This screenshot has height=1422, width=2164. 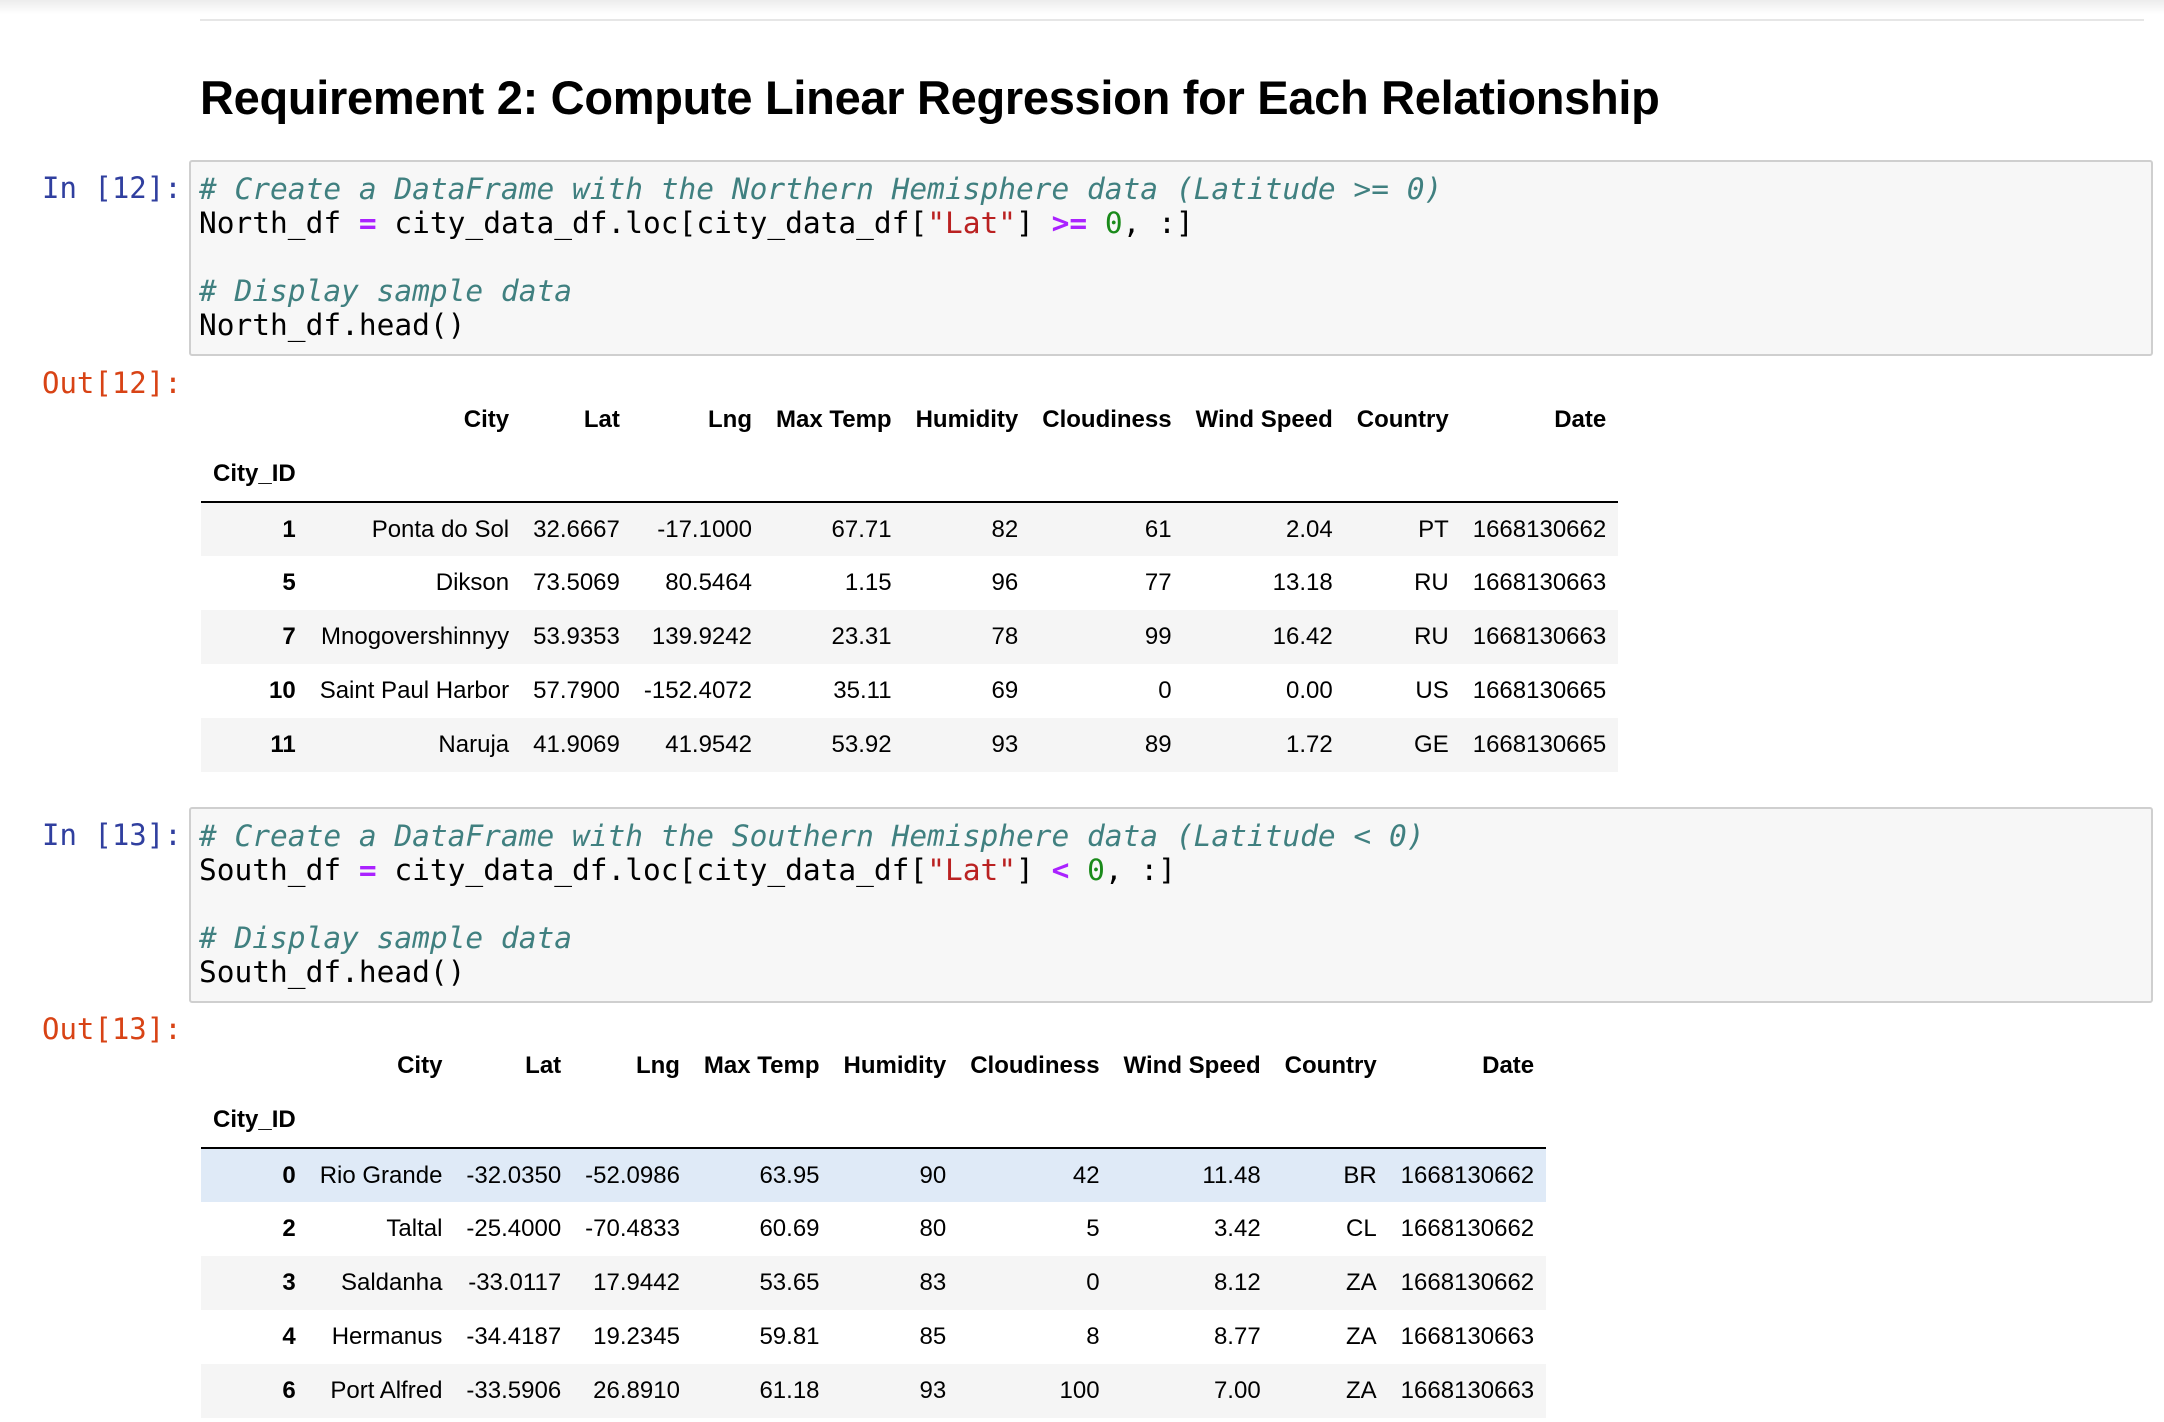 I want to click on cell-wind-speed: 8.12, so click(x=1237, y=1282).